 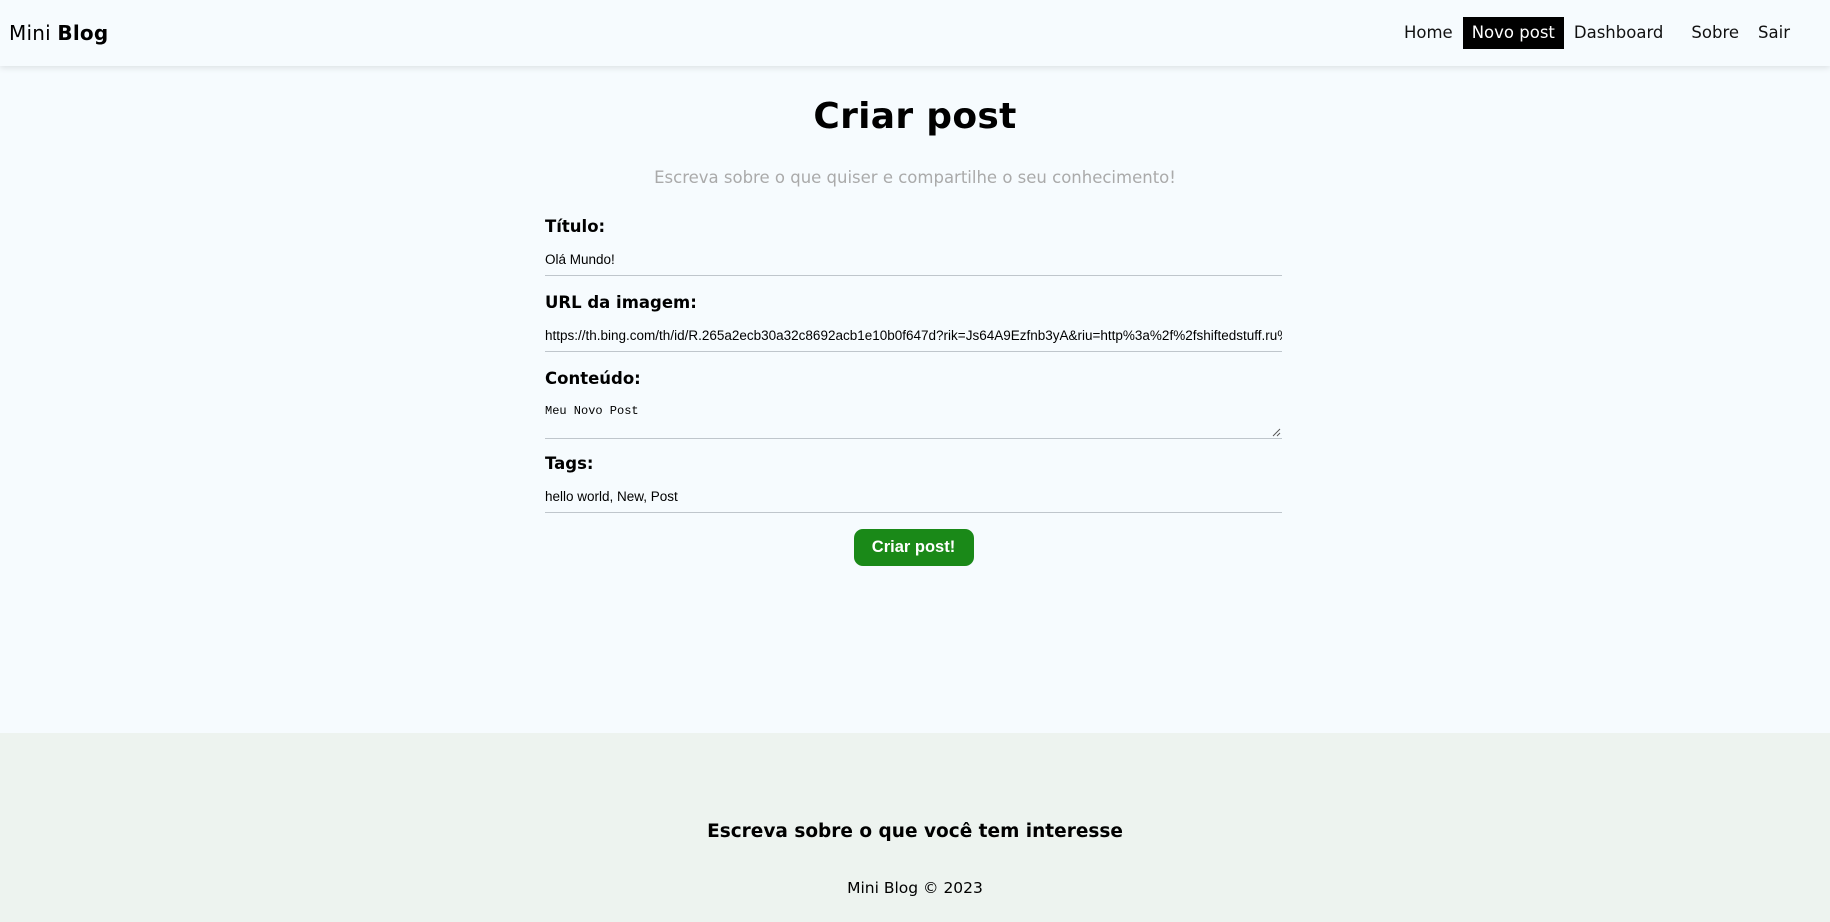 What do you see at coordinates (593, 378) in the screenshot?
I see `content-label: Conteúdo:` at bounding box center [593, 378].